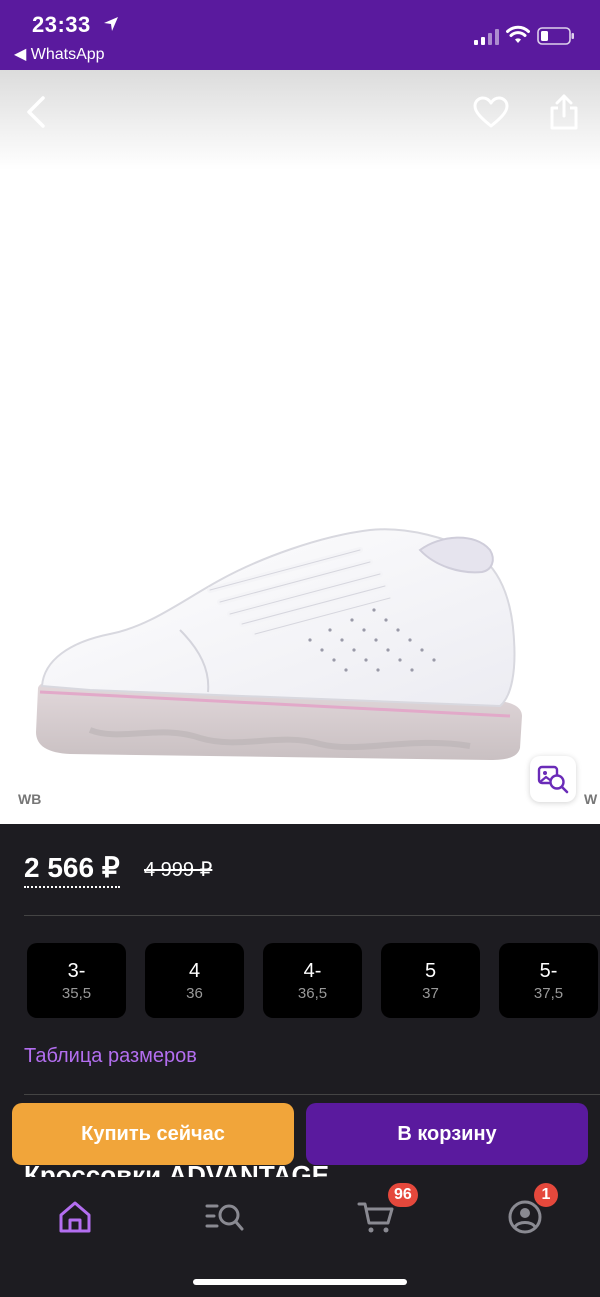 The height and width of the screenshot is (1297, 600). Describe the element at coordinates (430, 970) in the screenshot. I see `size-ru: 5` at that location.